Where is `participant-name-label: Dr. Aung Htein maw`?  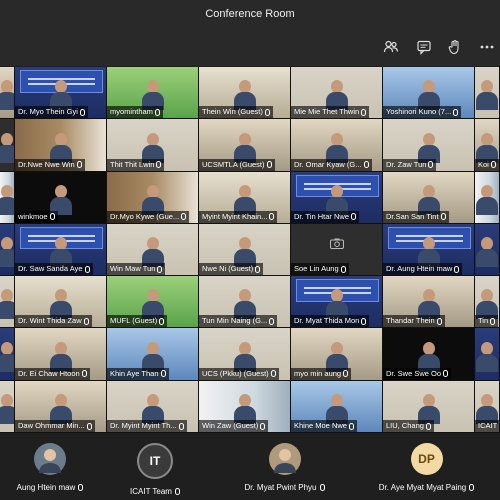
participant-name-label: Dr. Aung Htein maw is located at coordinates (423, 269).